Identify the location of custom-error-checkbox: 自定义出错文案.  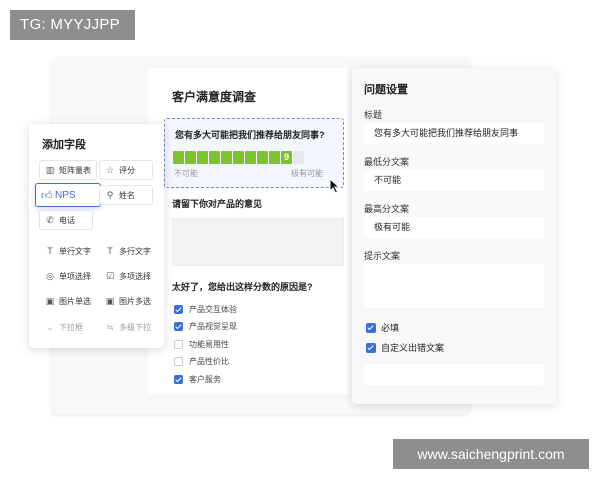
(405, 347).